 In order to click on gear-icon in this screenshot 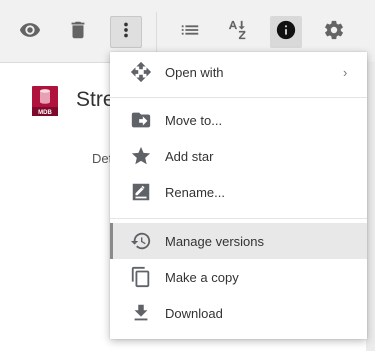, I will do `click(334, 32)`.